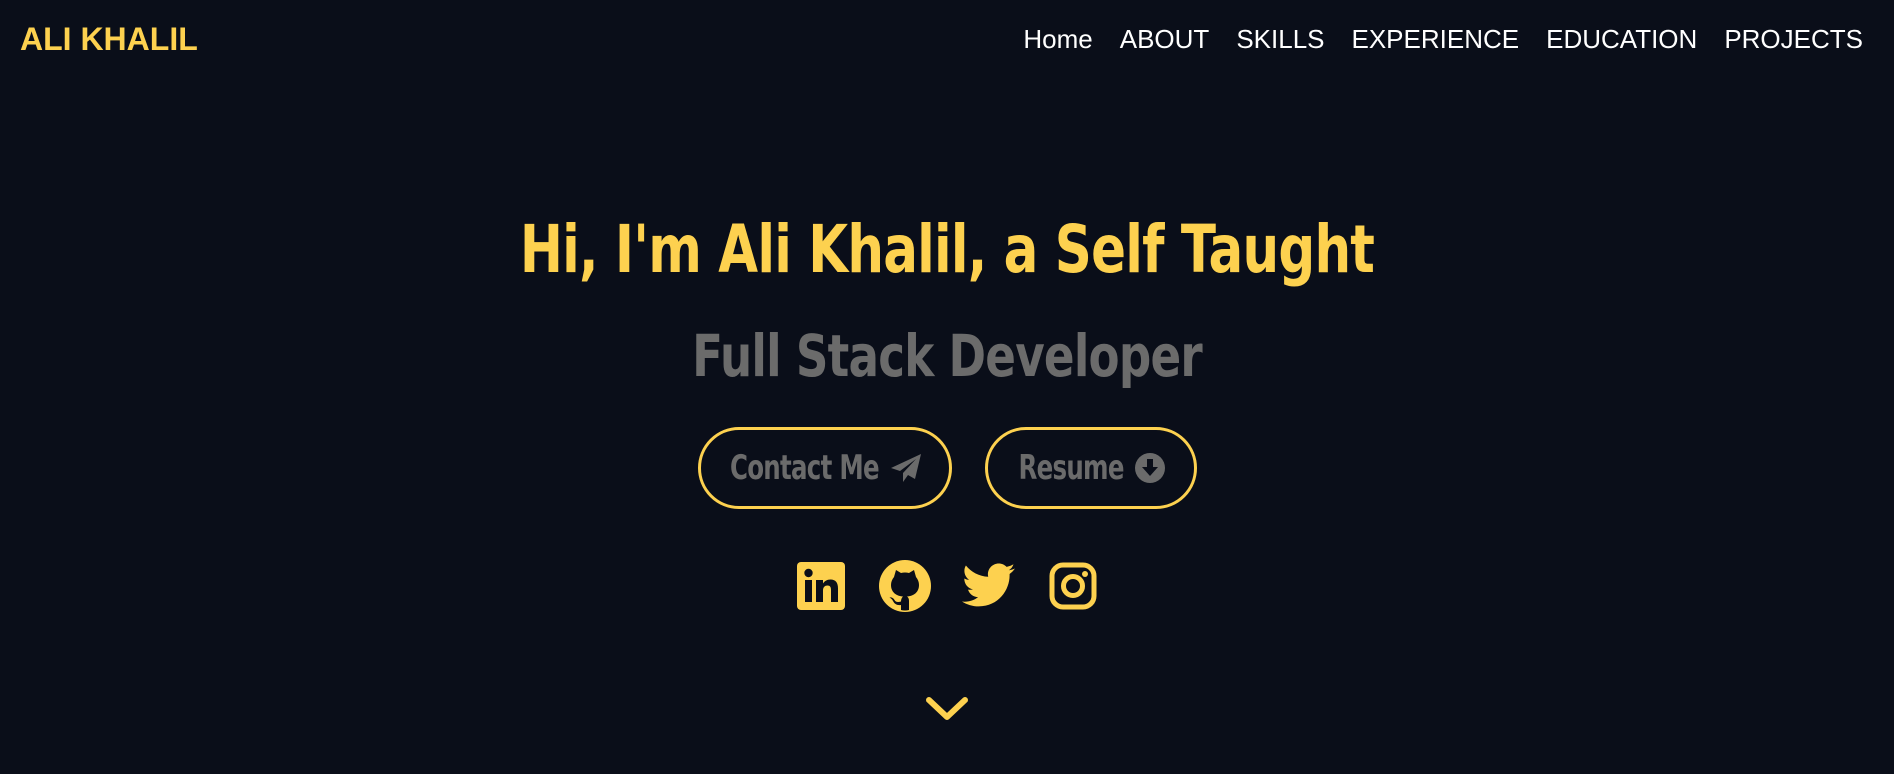  What do you see at coordinates (1150, 468) in the screenshot?
I see `download-circle-icon` at bounding box center [1150, 468].